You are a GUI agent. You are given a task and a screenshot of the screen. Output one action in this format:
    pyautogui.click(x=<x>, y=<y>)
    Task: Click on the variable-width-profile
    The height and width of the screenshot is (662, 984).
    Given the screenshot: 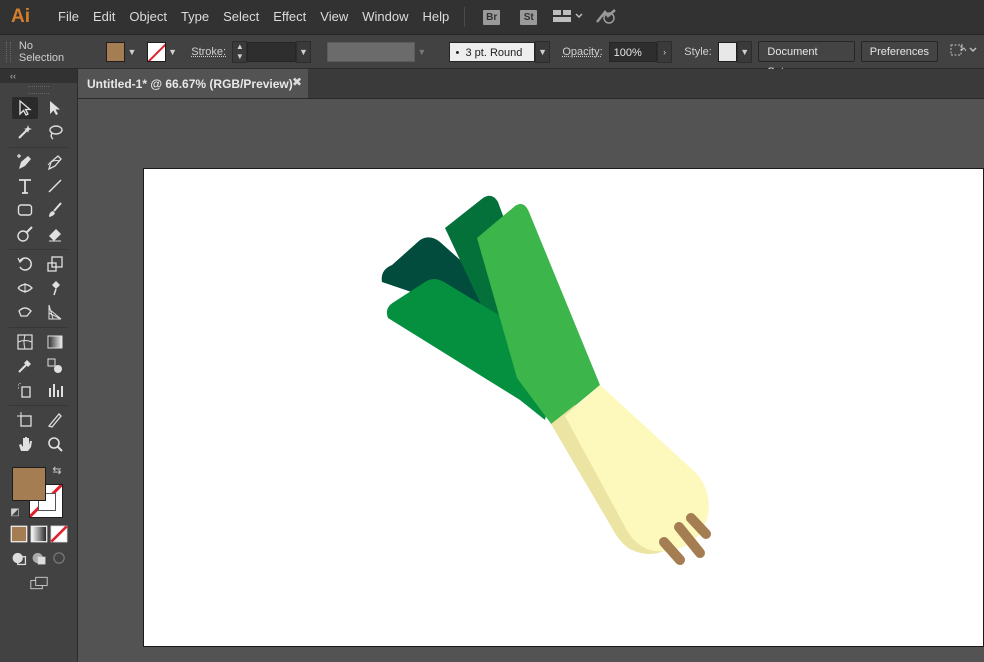 What is the action you would take?
    pyautogui.click(x=371, y=51)
    